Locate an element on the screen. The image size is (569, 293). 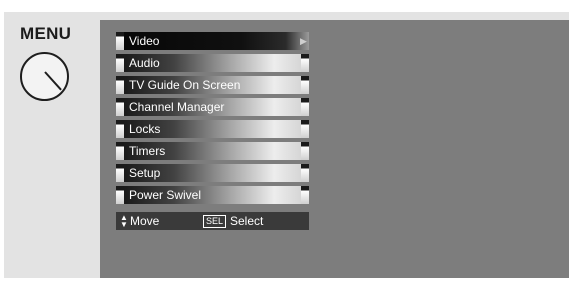
menu-help-bar: ▲ ▼ Move SEL Select is located at coordinates (212, 221).